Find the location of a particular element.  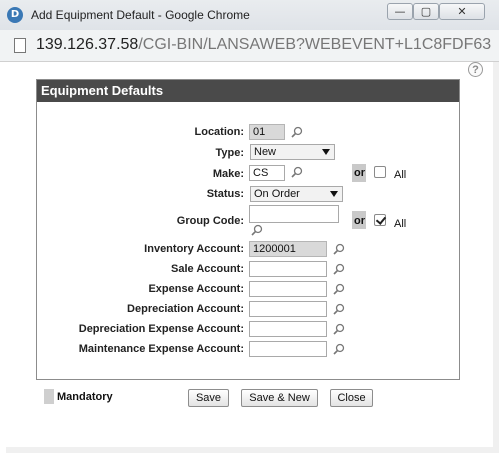

depreciation-expense-account-label: Depreciation Expense Account: is located at coordinates (161, 329).